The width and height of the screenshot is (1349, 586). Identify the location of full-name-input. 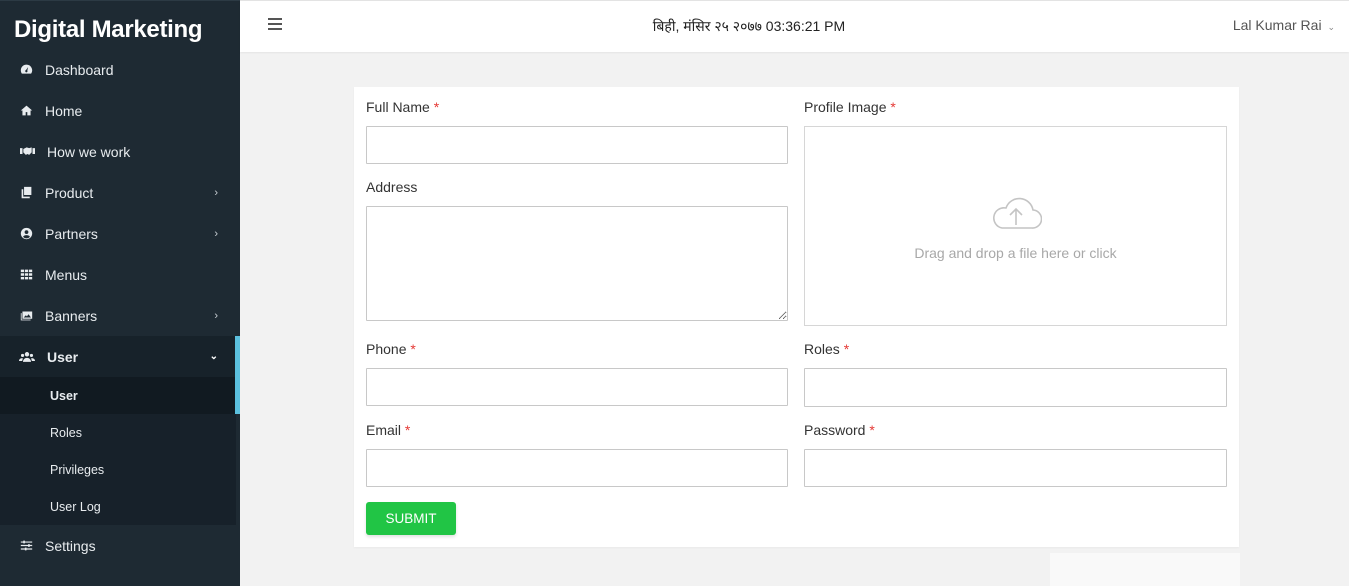
(577, 145).